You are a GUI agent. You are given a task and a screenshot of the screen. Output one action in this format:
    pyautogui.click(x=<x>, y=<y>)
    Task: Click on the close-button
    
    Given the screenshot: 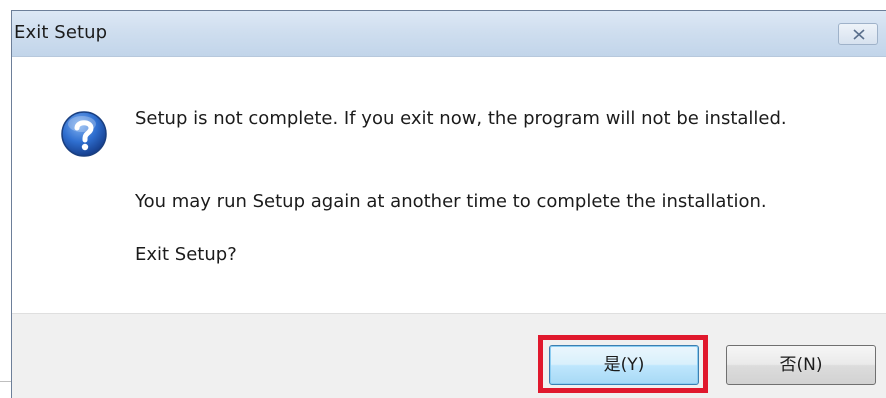 What is the action you would take?
    pyautogui.click(x=858, y=34)
    